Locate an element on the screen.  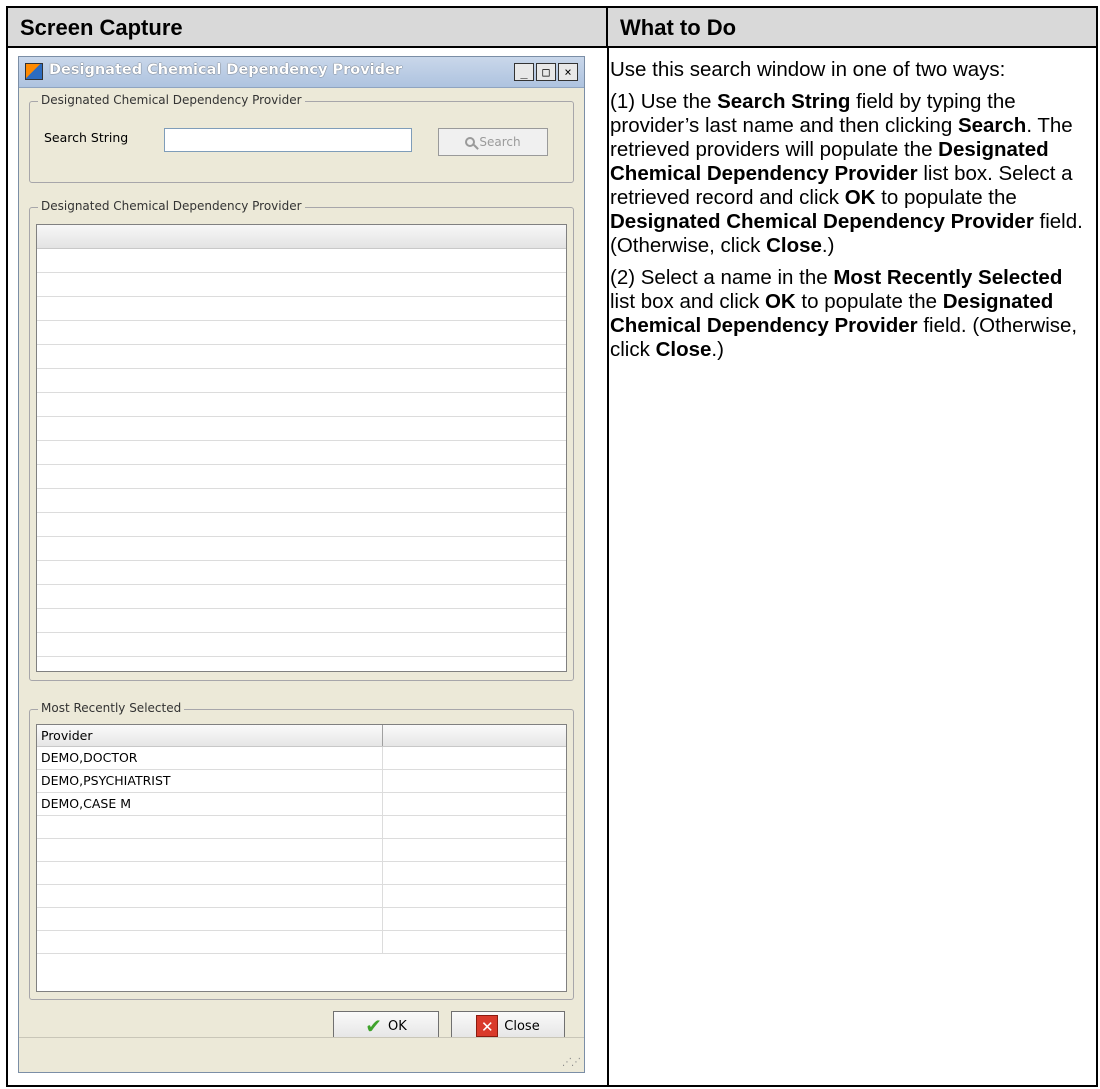
ok-button-label: OK is located at coordinates (397, 1026).